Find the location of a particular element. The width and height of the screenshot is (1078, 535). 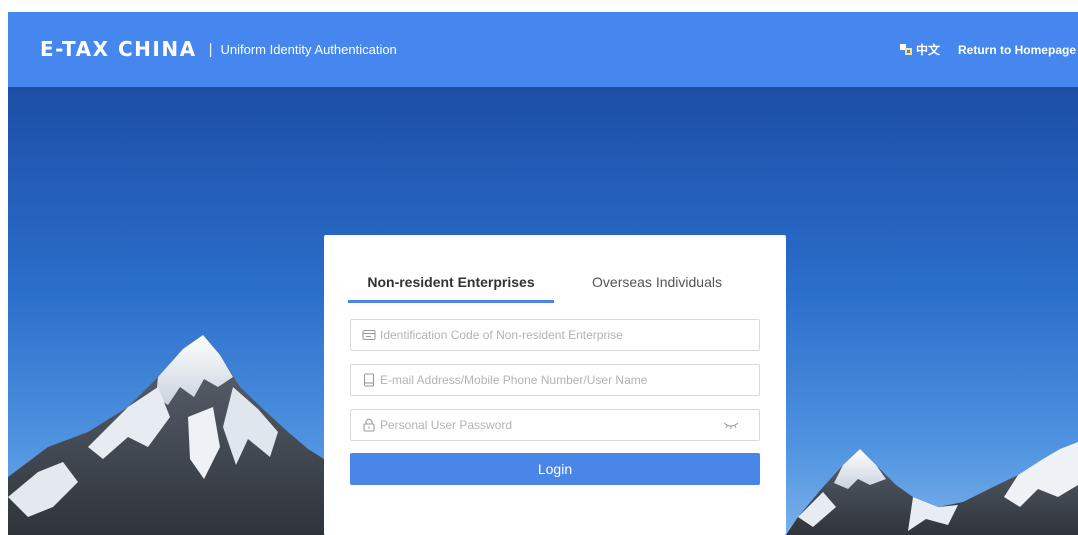

language-label: 中文 is located at coordinates (927, 50).